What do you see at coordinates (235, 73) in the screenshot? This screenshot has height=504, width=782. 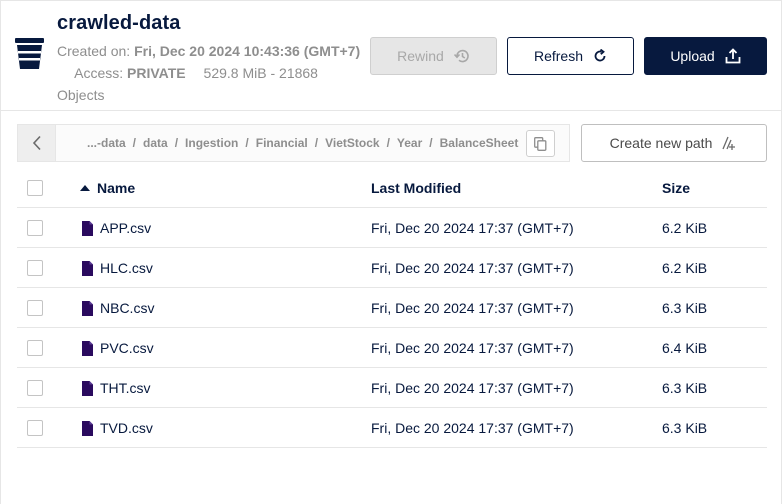 I see `bucket-size: 529.8 MiB` at bounding box center [235, 73].